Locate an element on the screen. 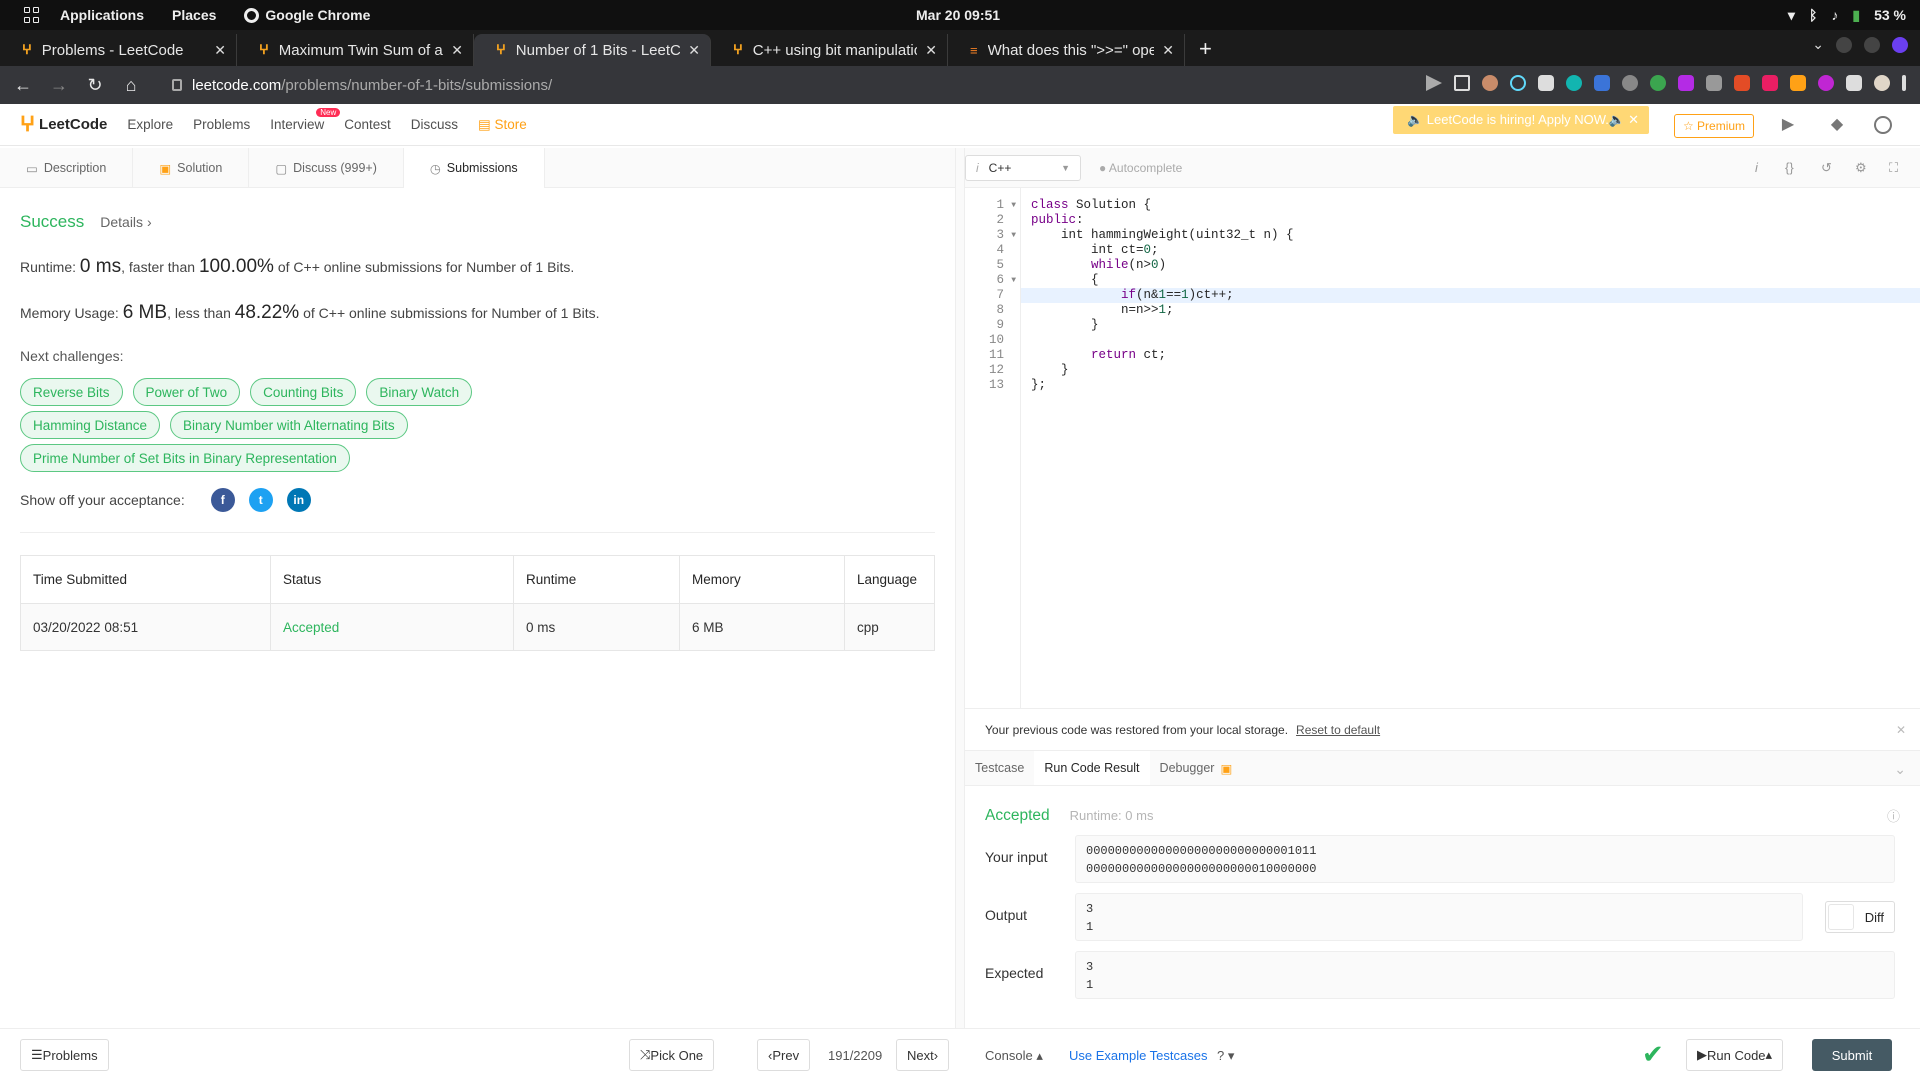  reset-icon: ↺ is located at coordinates (1826, 168).